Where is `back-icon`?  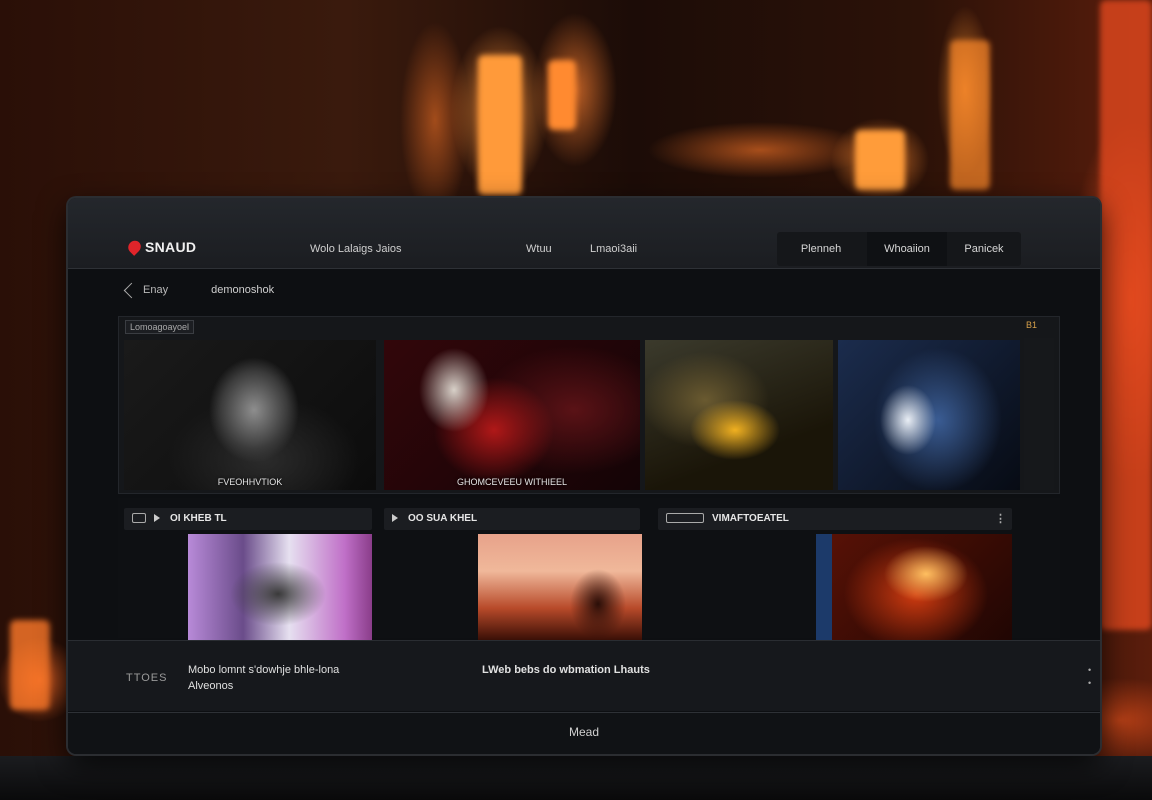 back-icon is located at coordinates (131, 290).